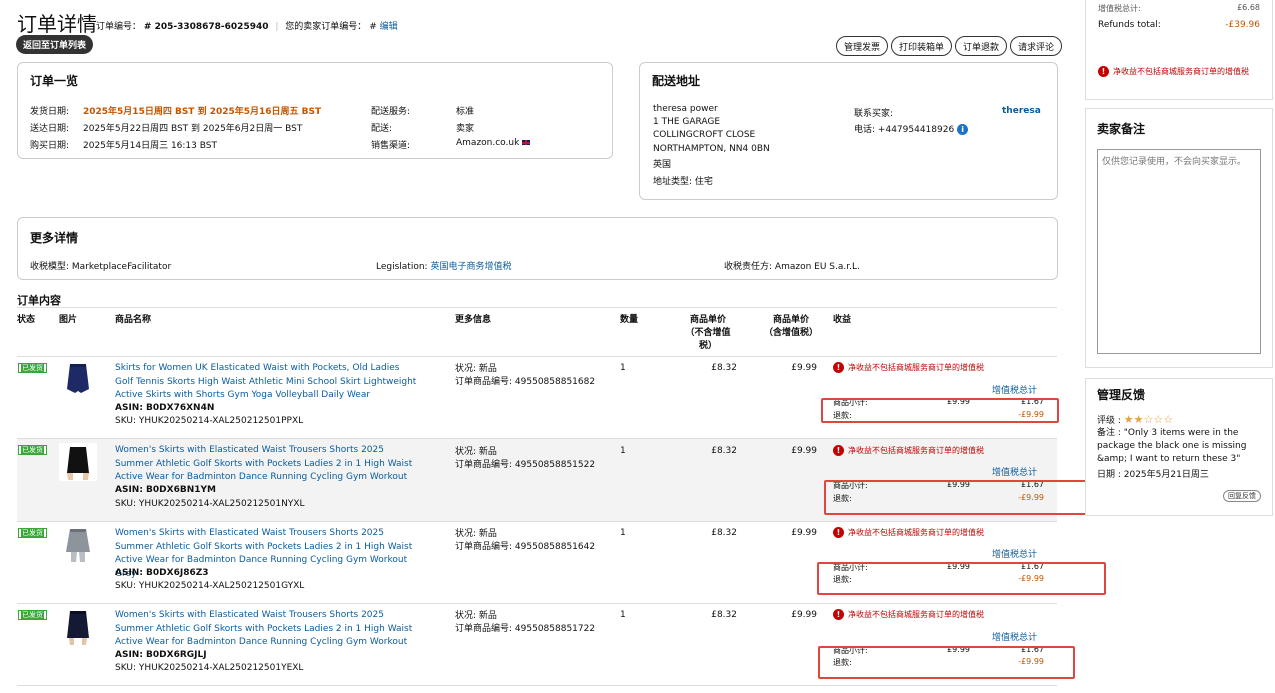  I want to click on asin: ASIN: B0DX6RGJLJ, so click(161, 655).